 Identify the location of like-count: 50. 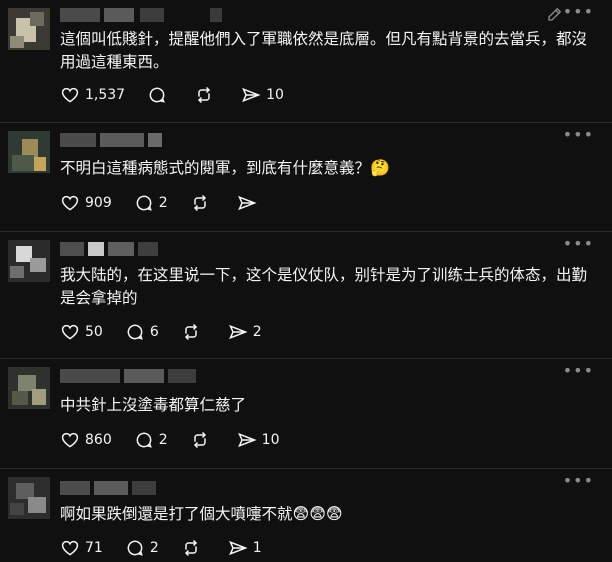
(94, 332).